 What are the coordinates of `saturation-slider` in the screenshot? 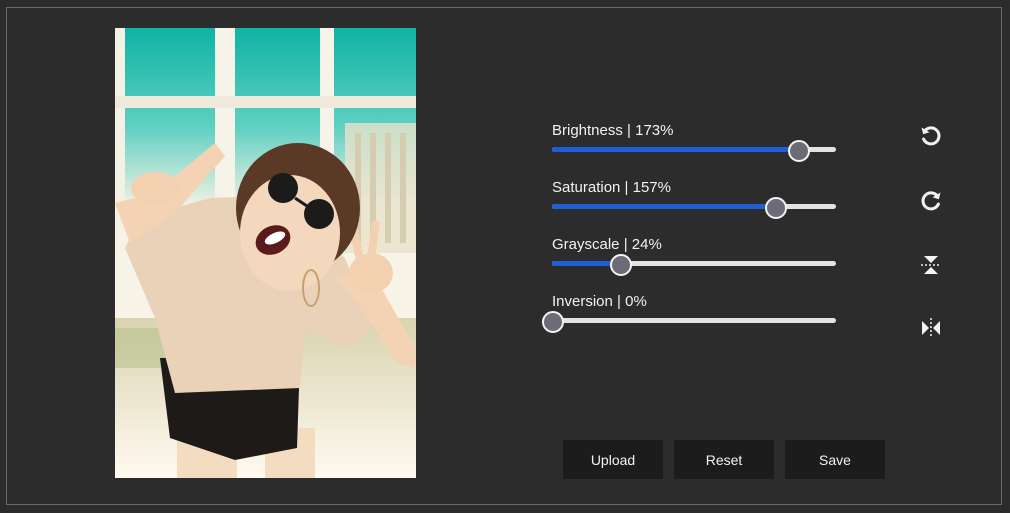 It's located at (694, 207).